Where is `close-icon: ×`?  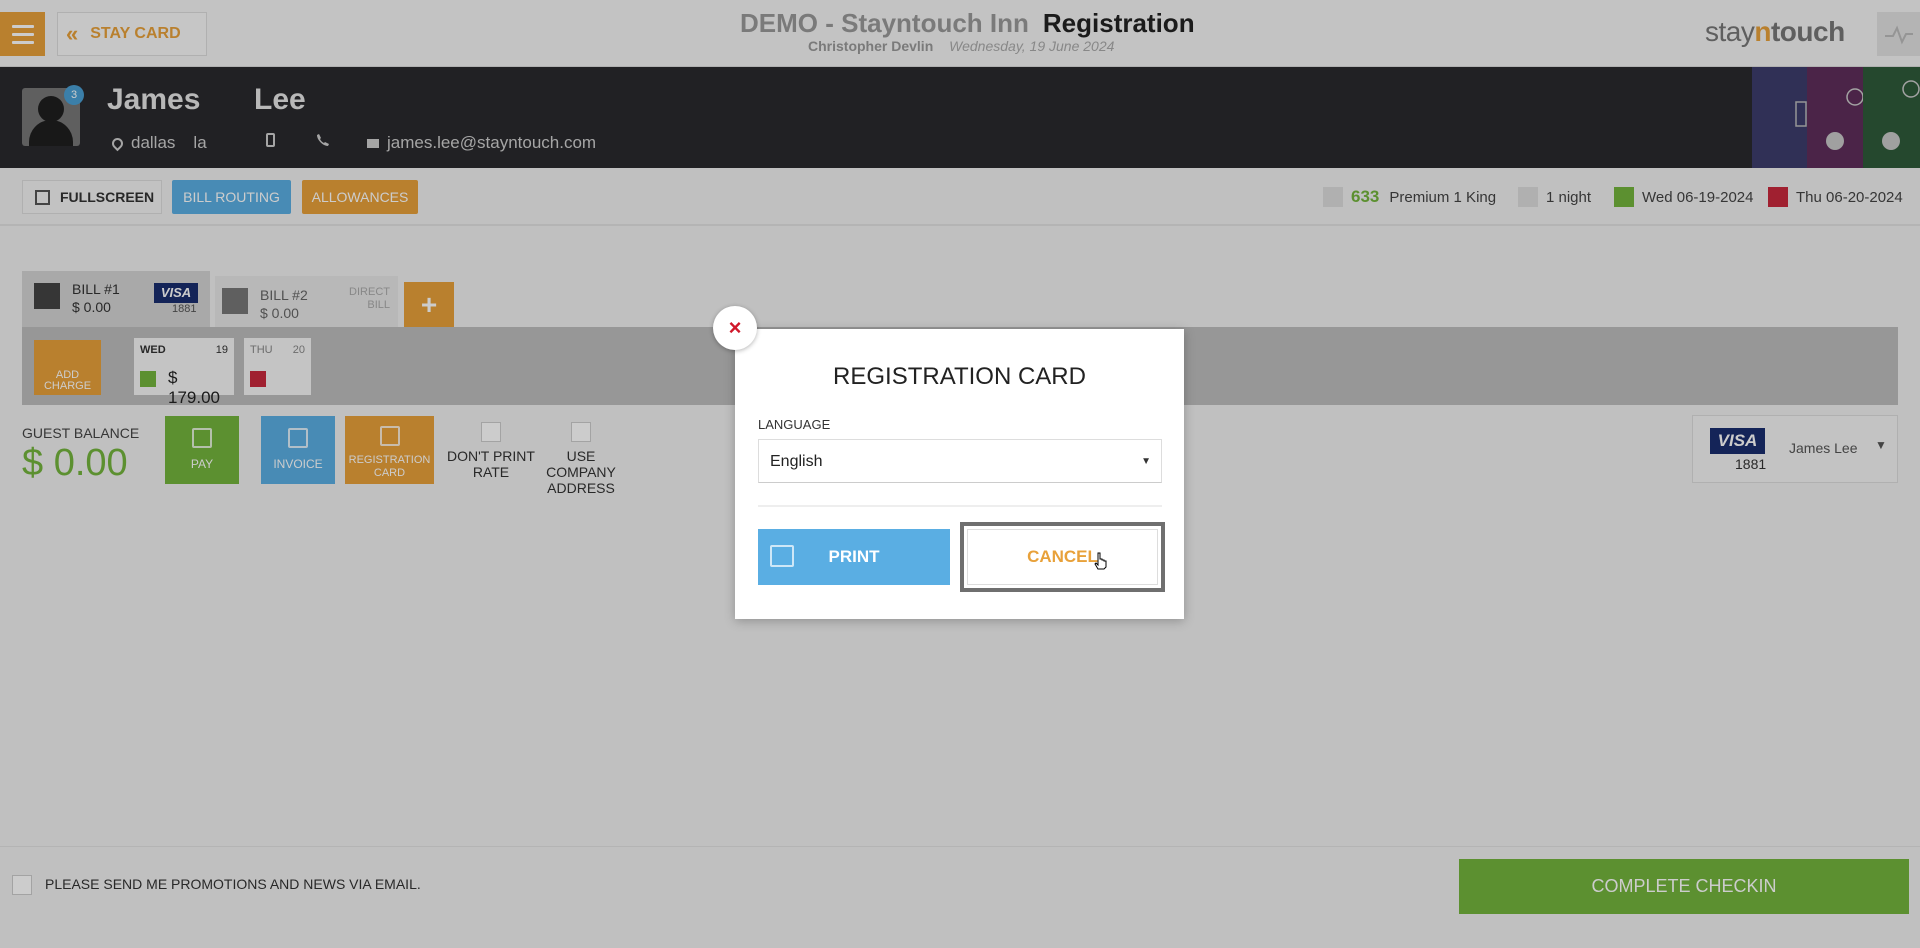
close-icon: × is located at coordinates (735, 328).